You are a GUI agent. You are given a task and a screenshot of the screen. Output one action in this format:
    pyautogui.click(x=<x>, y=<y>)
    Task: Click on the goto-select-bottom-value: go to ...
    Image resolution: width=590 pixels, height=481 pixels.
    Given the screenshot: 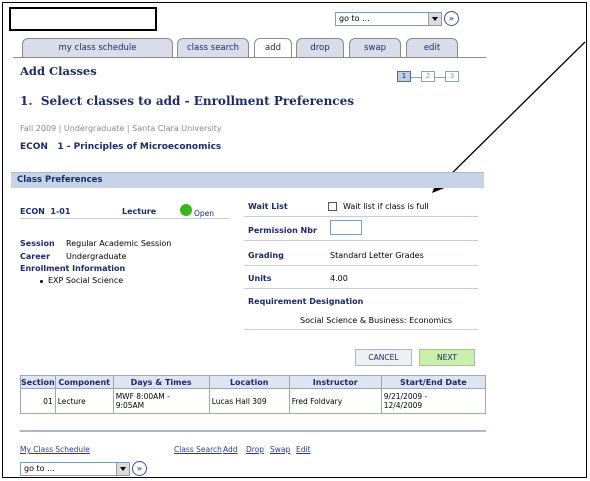 What is the action you would take?
    pyautogui.click(x=39, y=468)
    